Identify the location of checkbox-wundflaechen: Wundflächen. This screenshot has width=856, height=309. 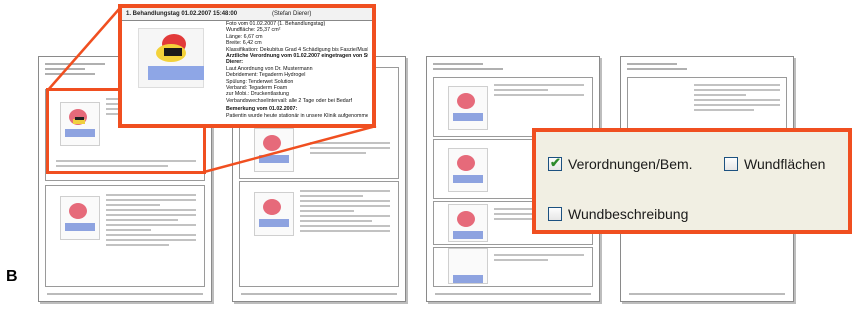
(774, 164).